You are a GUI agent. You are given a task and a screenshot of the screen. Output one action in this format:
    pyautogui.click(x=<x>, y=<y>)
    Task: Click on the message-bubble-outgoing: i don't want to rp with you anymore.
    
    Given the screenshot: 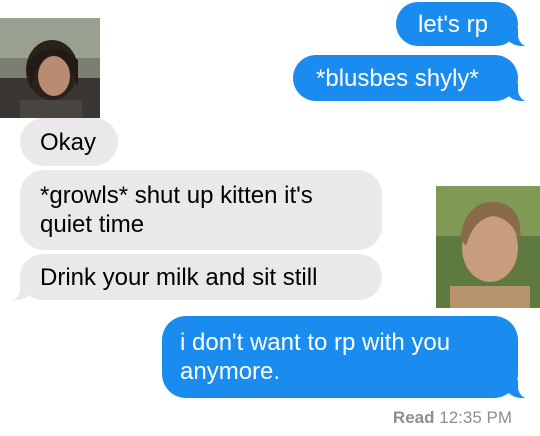 What is the action you would take?
    pyautogui.click(x=351, y=357)
    